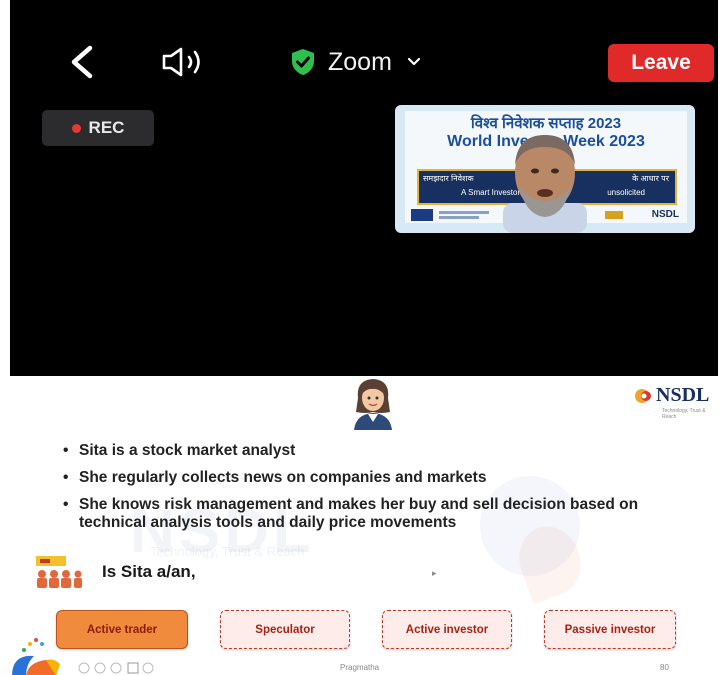  What do you see at coordinates (545, 184) in the screenshot?
I see `presenter-avatar` at bounding box center [545, 184].